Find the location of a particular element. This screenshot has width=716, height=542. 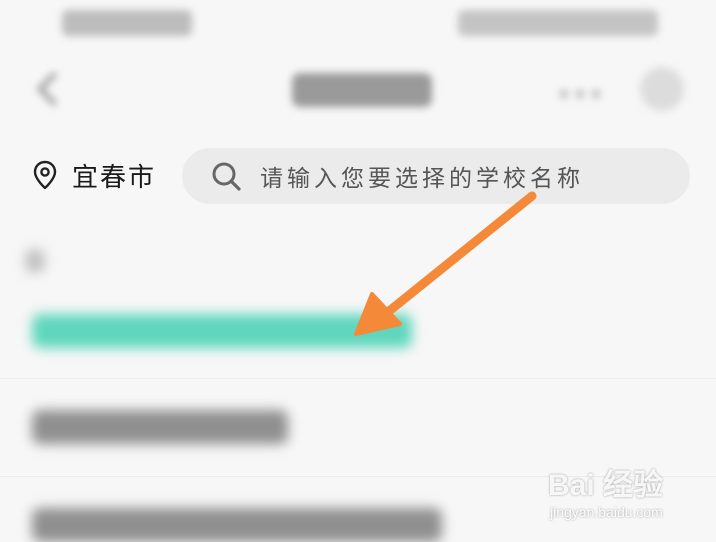

page-title is located at coordinates (362, 90).